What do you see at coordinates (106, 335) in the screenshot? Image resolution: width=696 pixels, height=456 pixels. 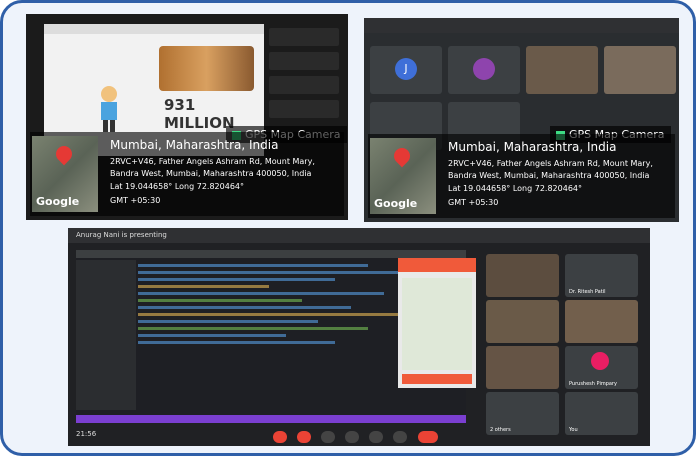 I see `project-tree` at bounding box center [106, 335].